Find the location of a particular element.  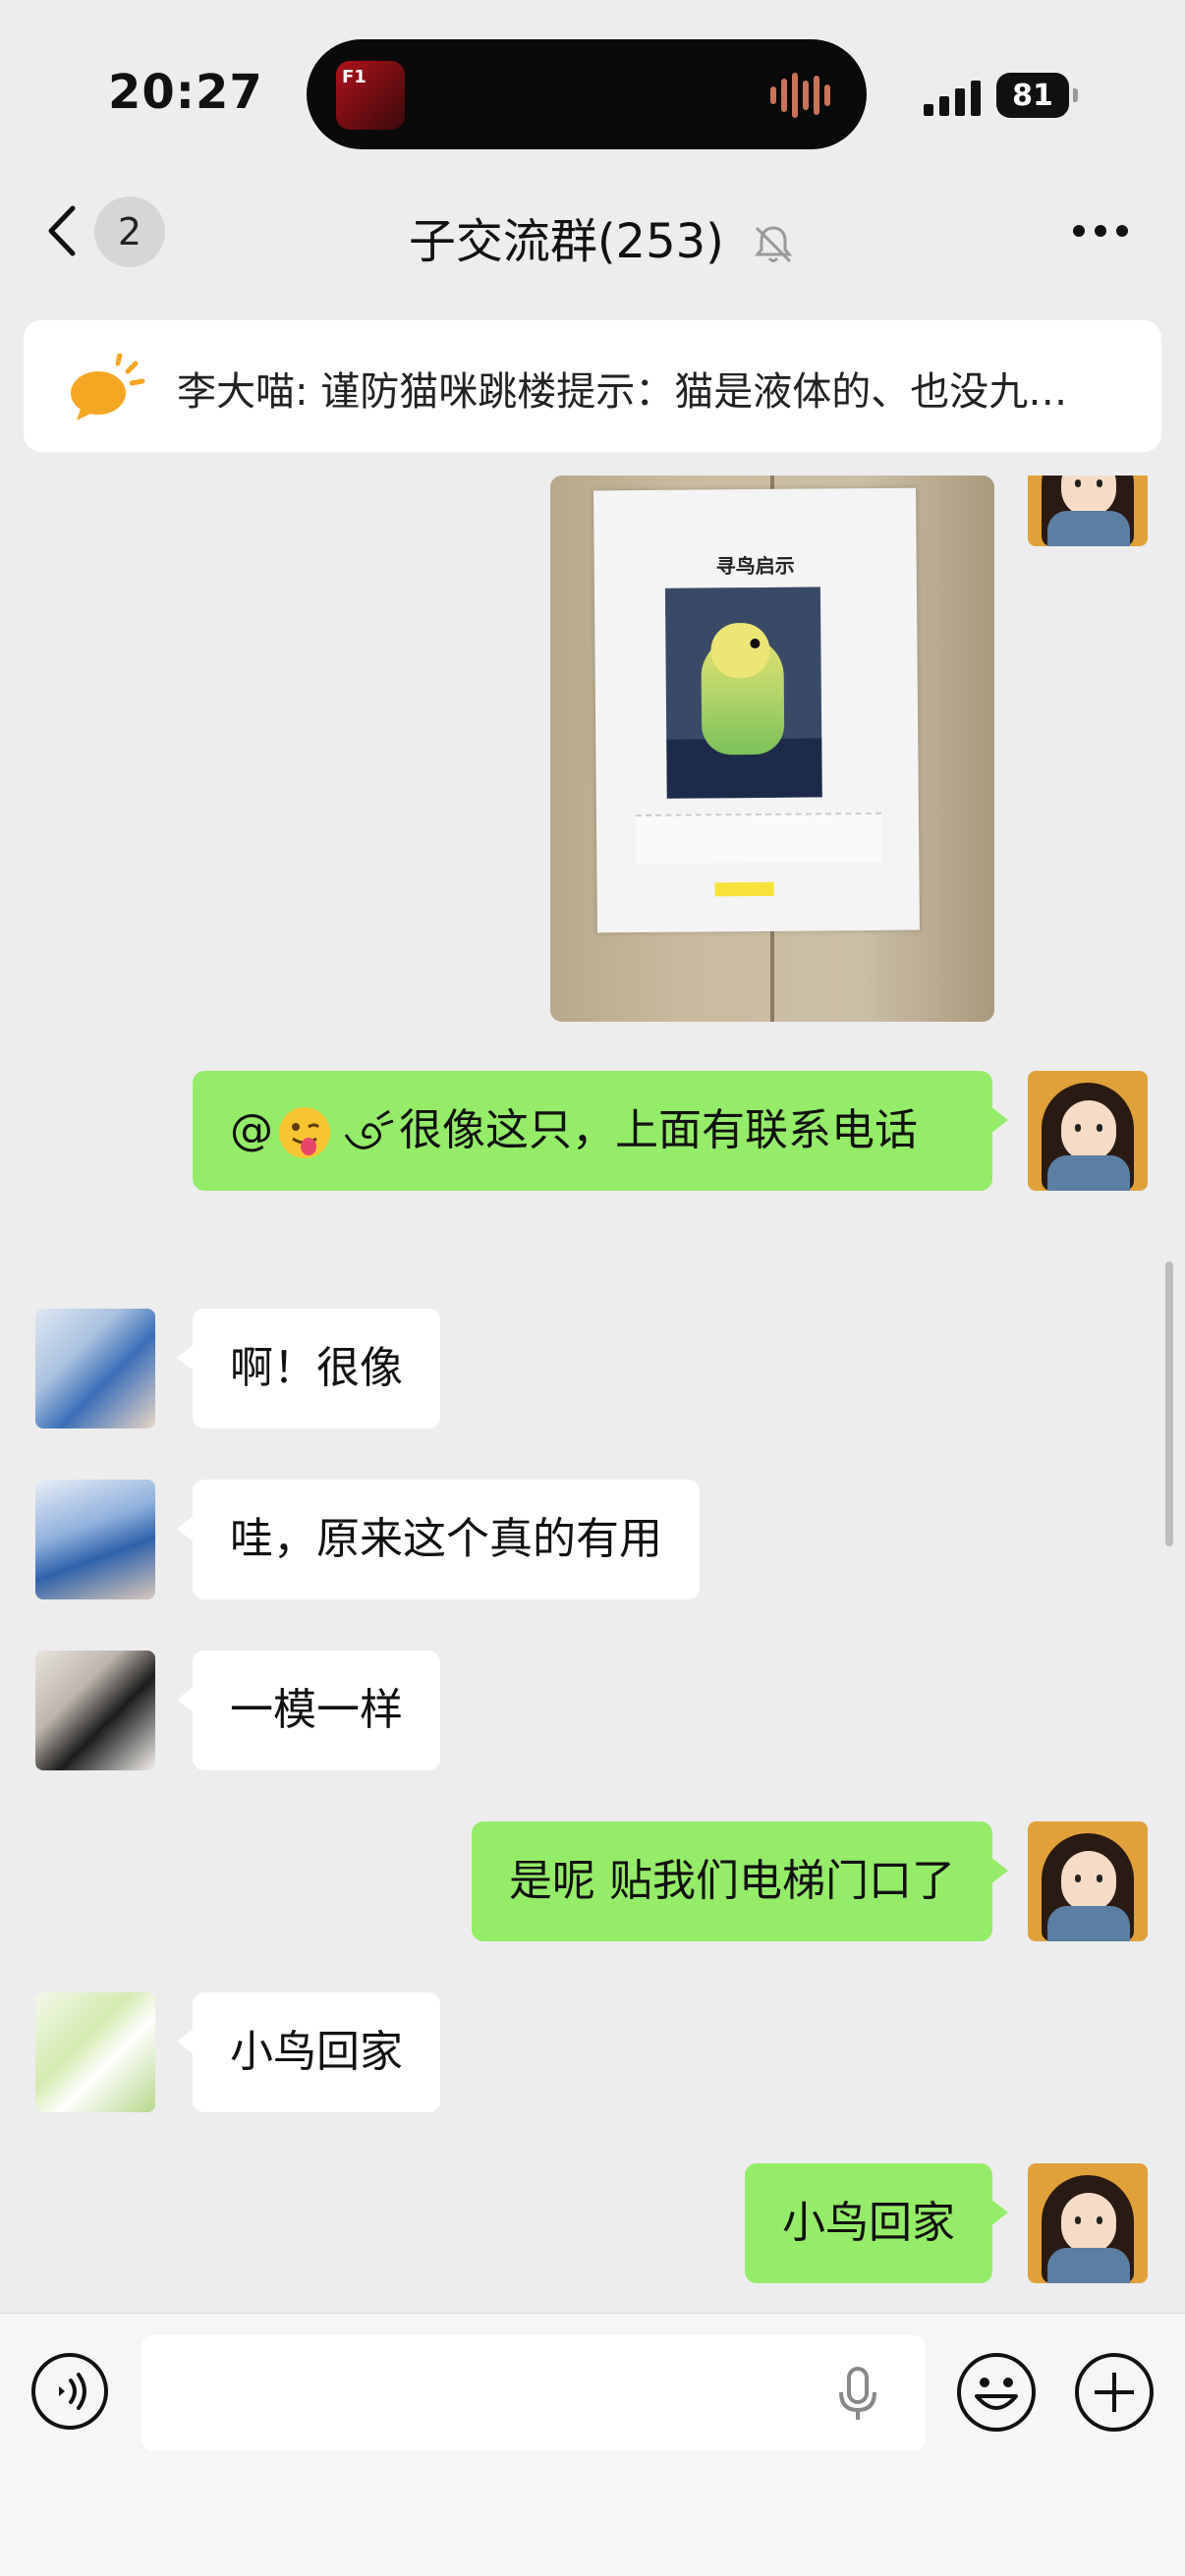

more-functions-button is located at coordinates (1115, 2392).